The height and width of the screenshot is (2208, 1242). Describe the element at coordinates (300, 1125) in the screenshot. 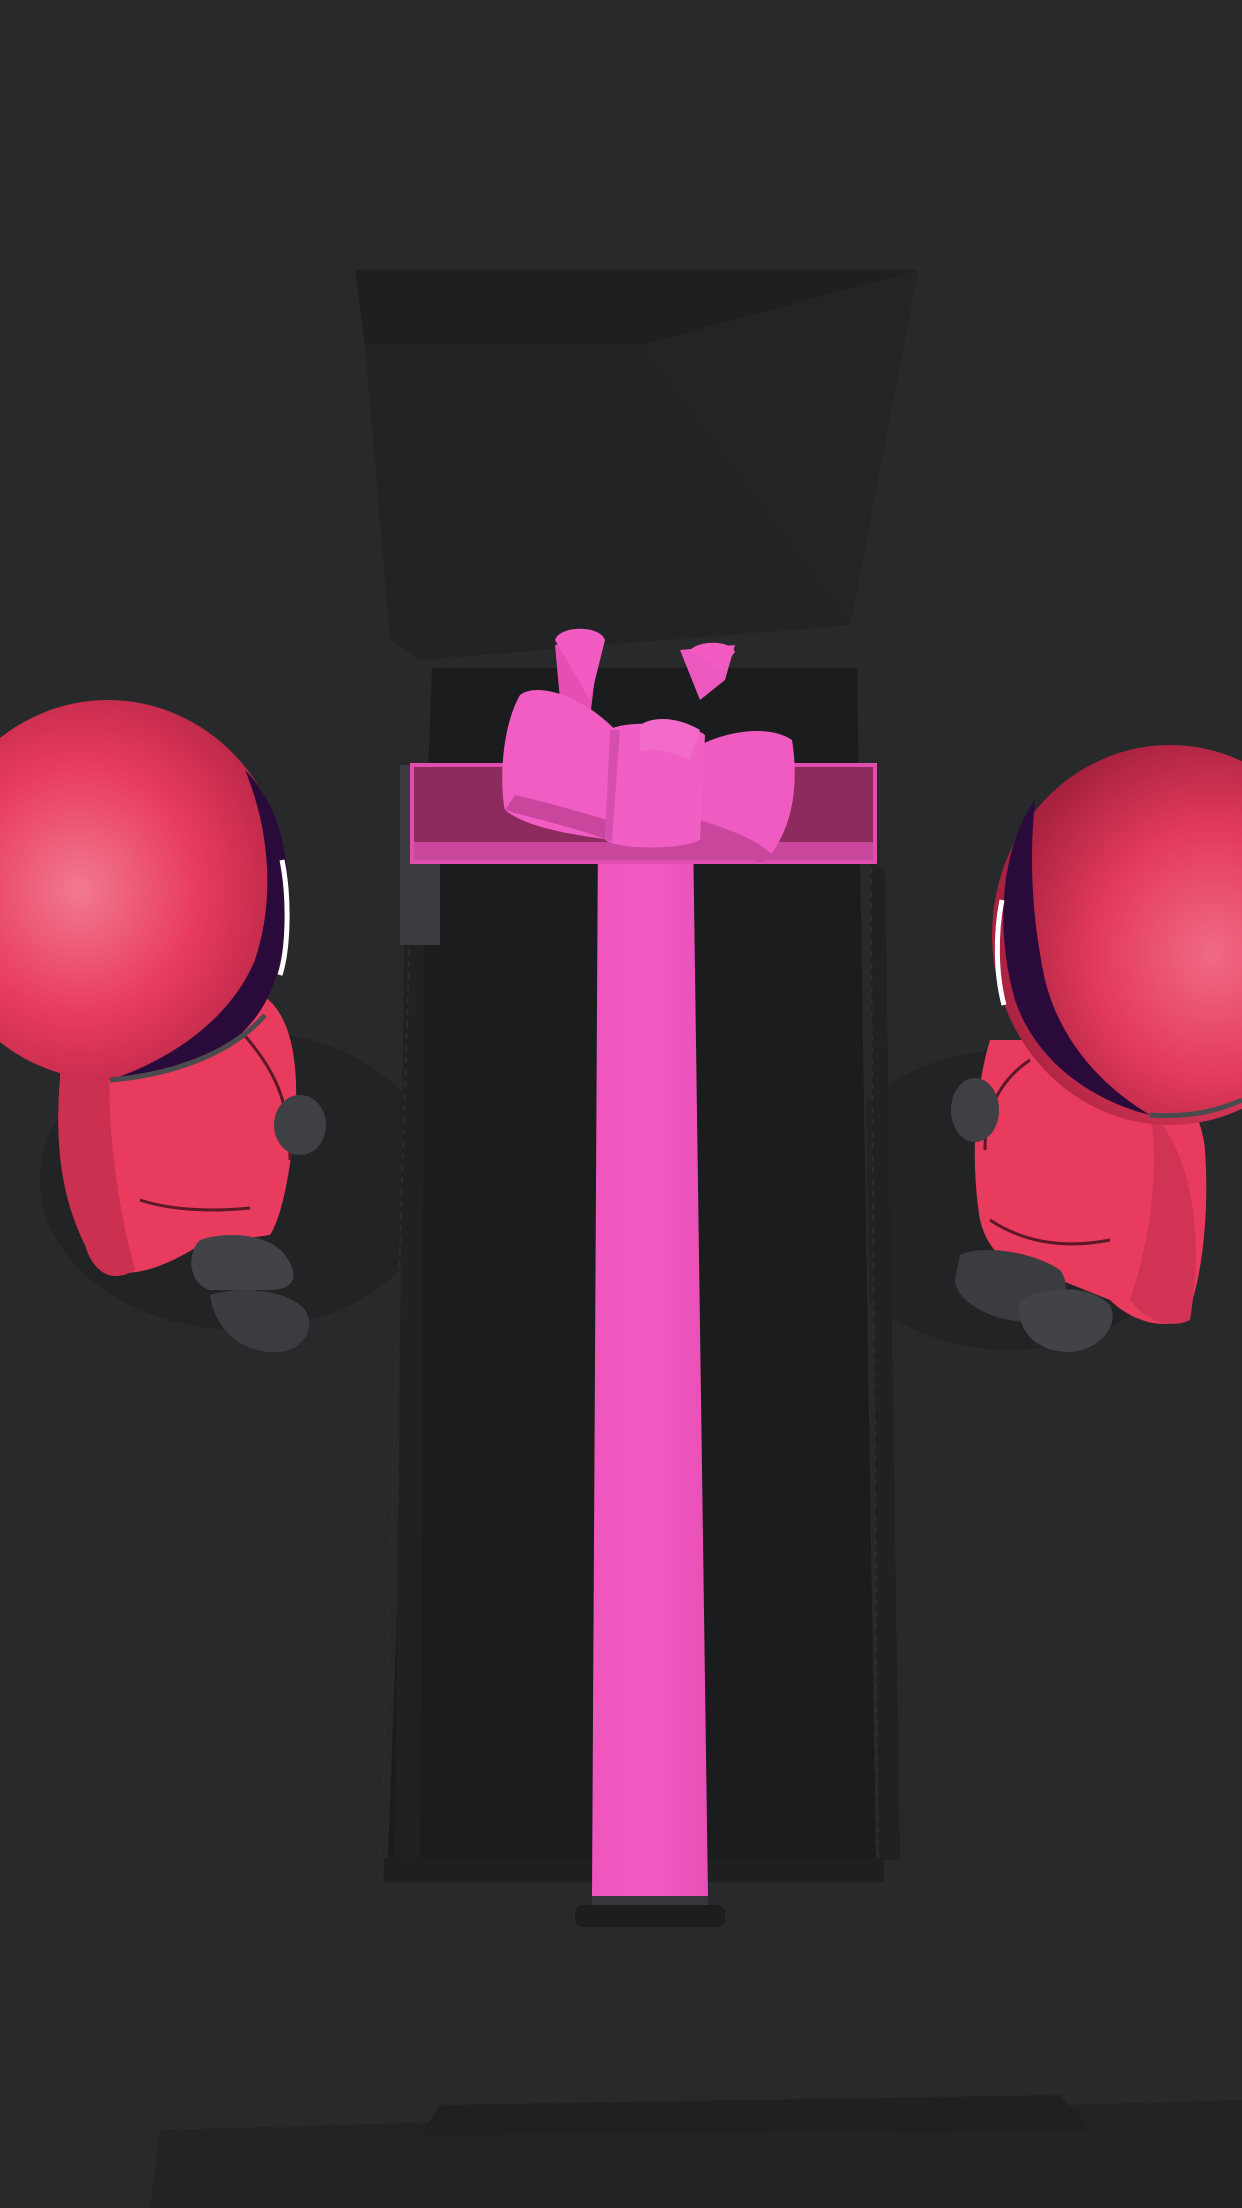

I see `guard-left-shoulder-glove` at that location.